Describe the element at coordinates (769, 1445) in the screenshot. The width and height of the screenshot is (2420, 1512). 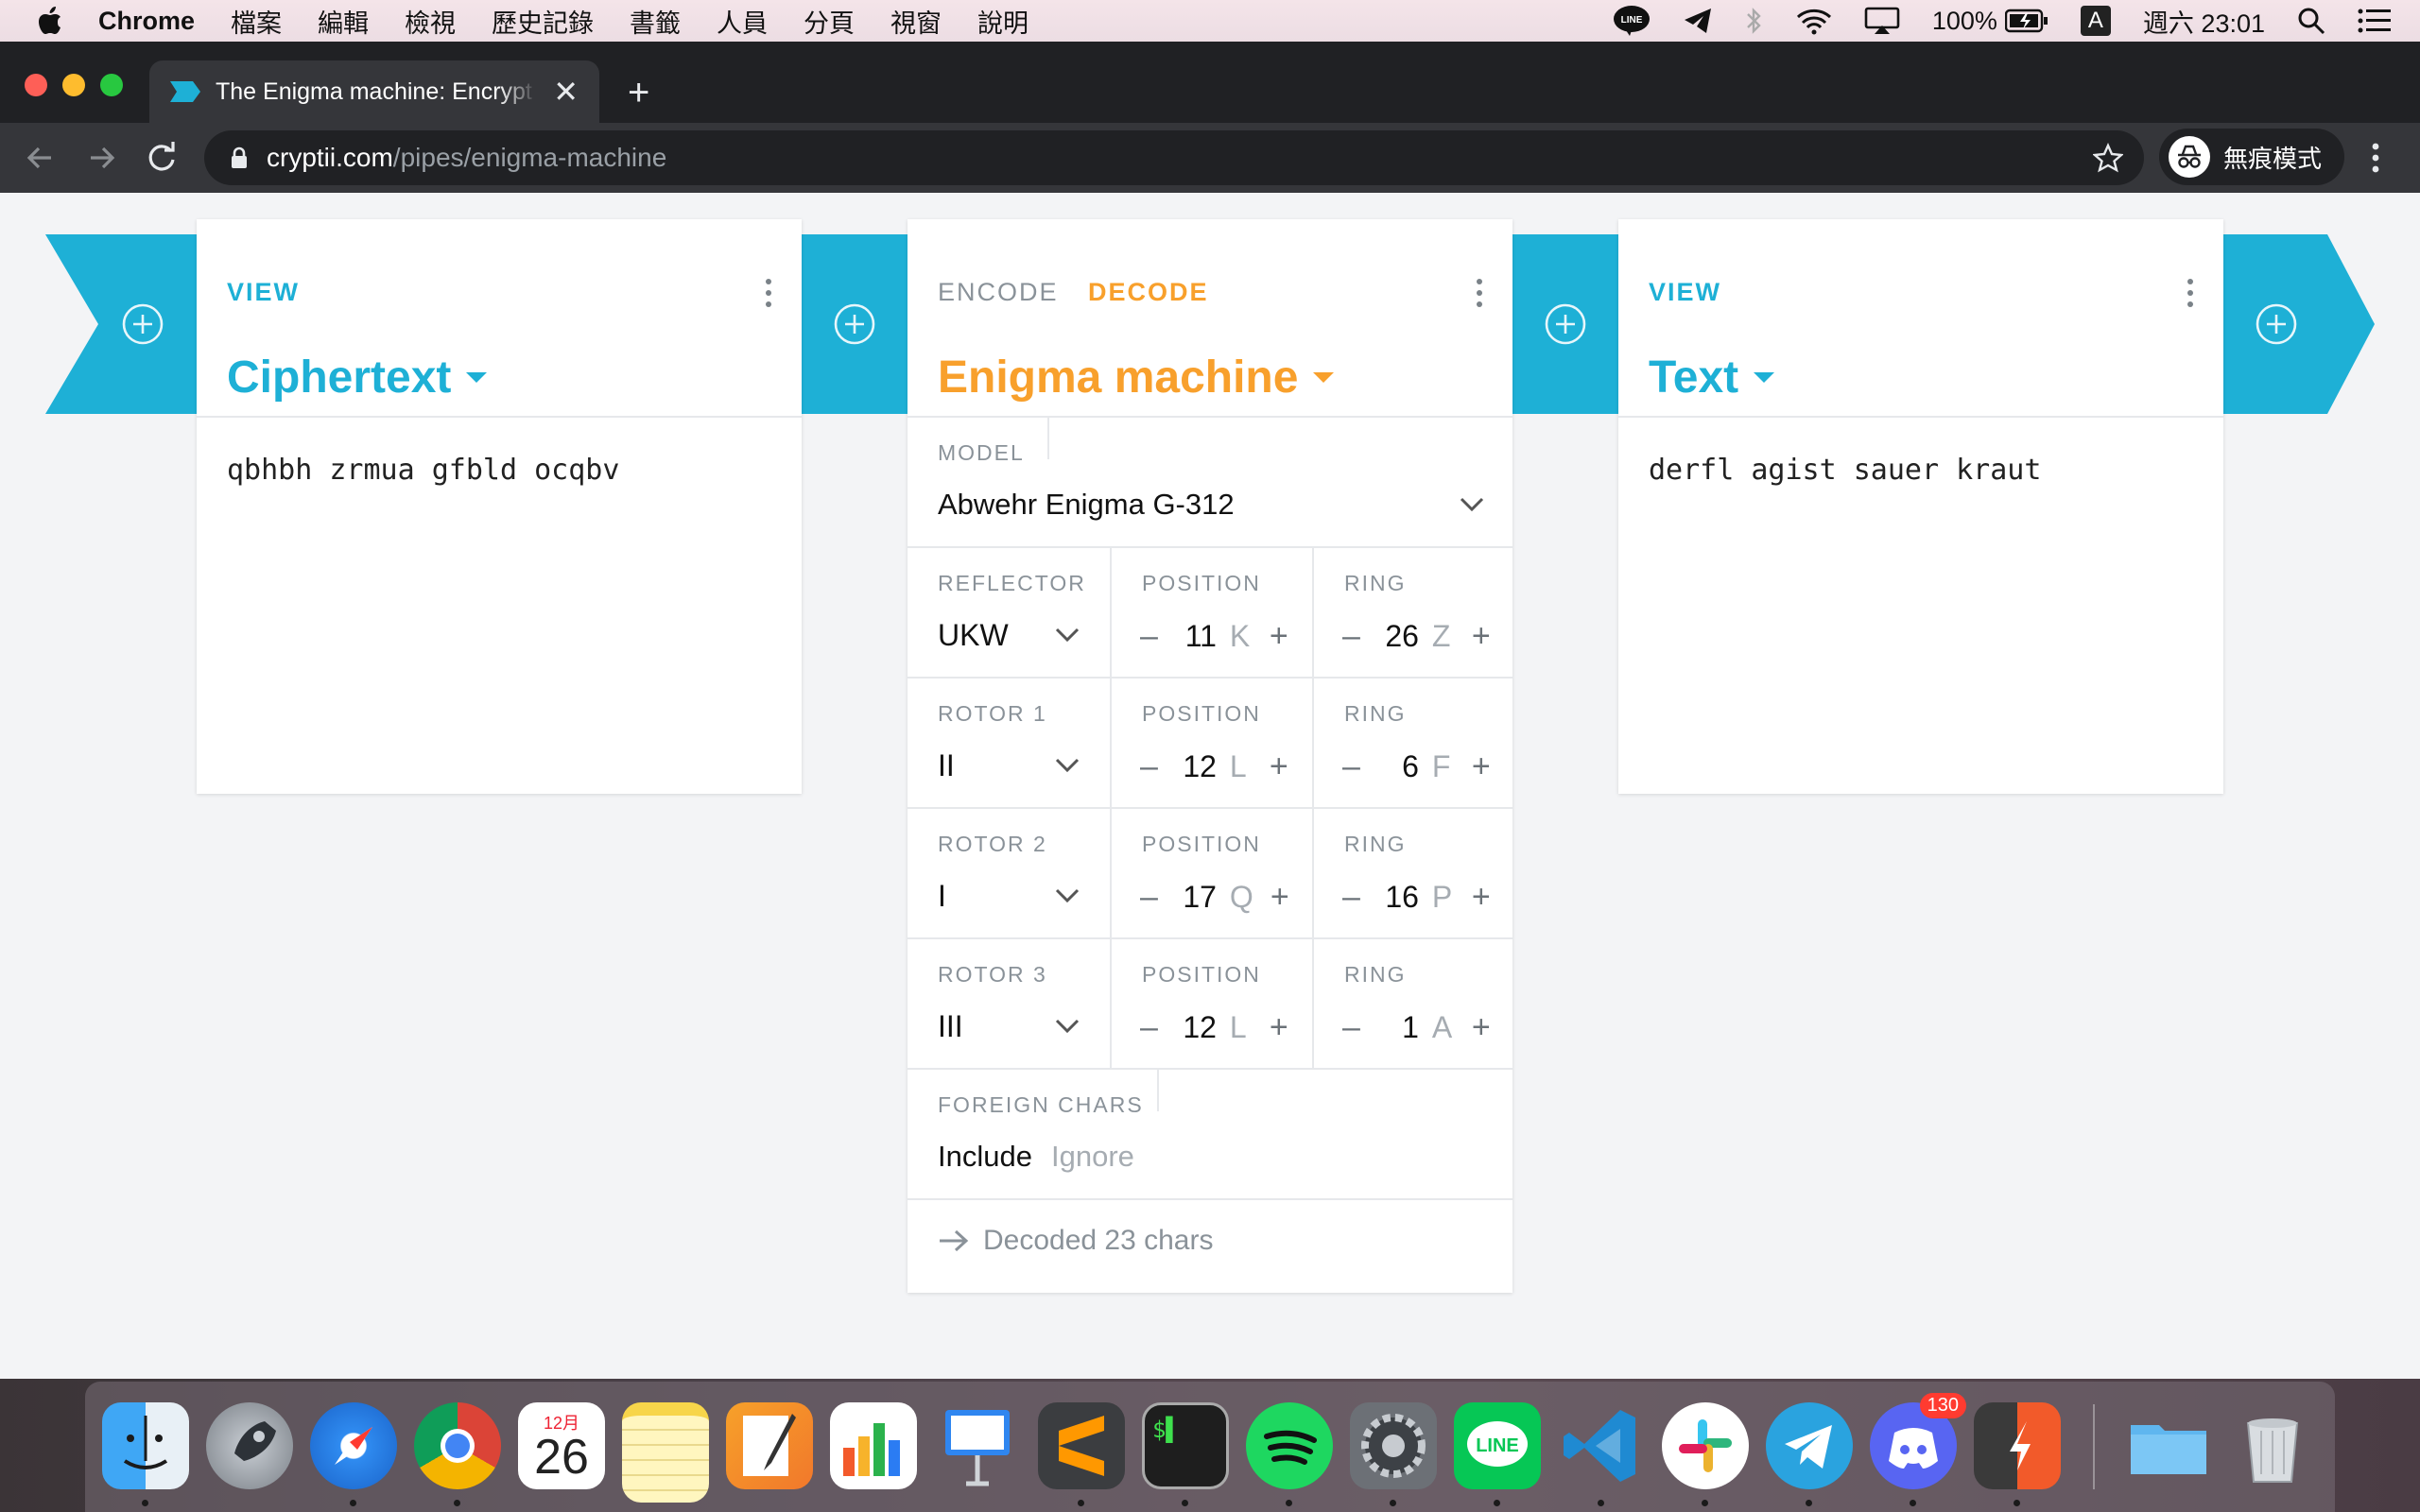
I see `pages-icon` at that location.